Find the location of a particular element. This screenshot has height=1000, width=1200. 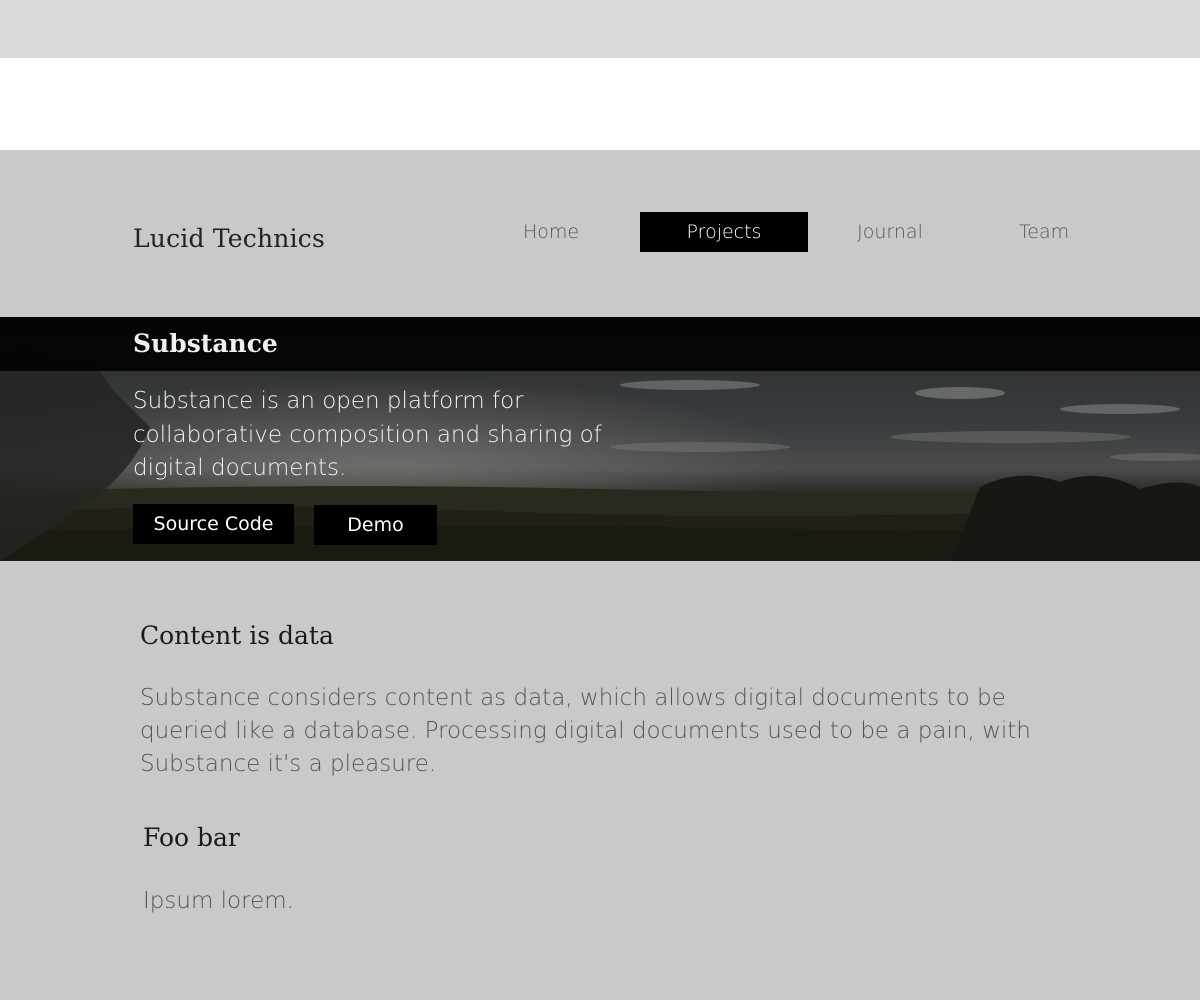

top-strip is located at coordinates (600, 29).